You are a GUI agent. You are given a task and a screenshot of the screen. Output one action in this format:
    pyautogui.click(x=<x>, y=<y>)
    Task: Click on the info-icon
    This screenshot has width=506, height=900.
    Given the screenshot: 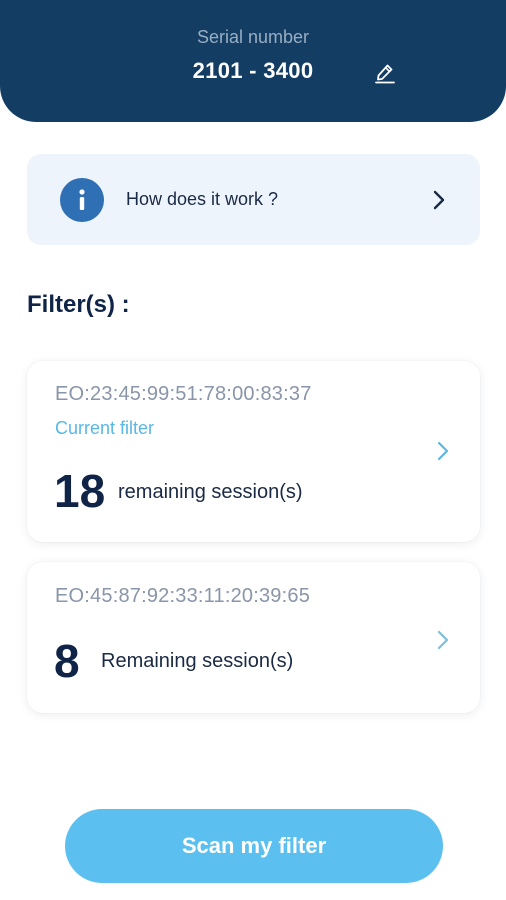 What is the action you would take?
    pyautogui.click(x=82, y=200)
    